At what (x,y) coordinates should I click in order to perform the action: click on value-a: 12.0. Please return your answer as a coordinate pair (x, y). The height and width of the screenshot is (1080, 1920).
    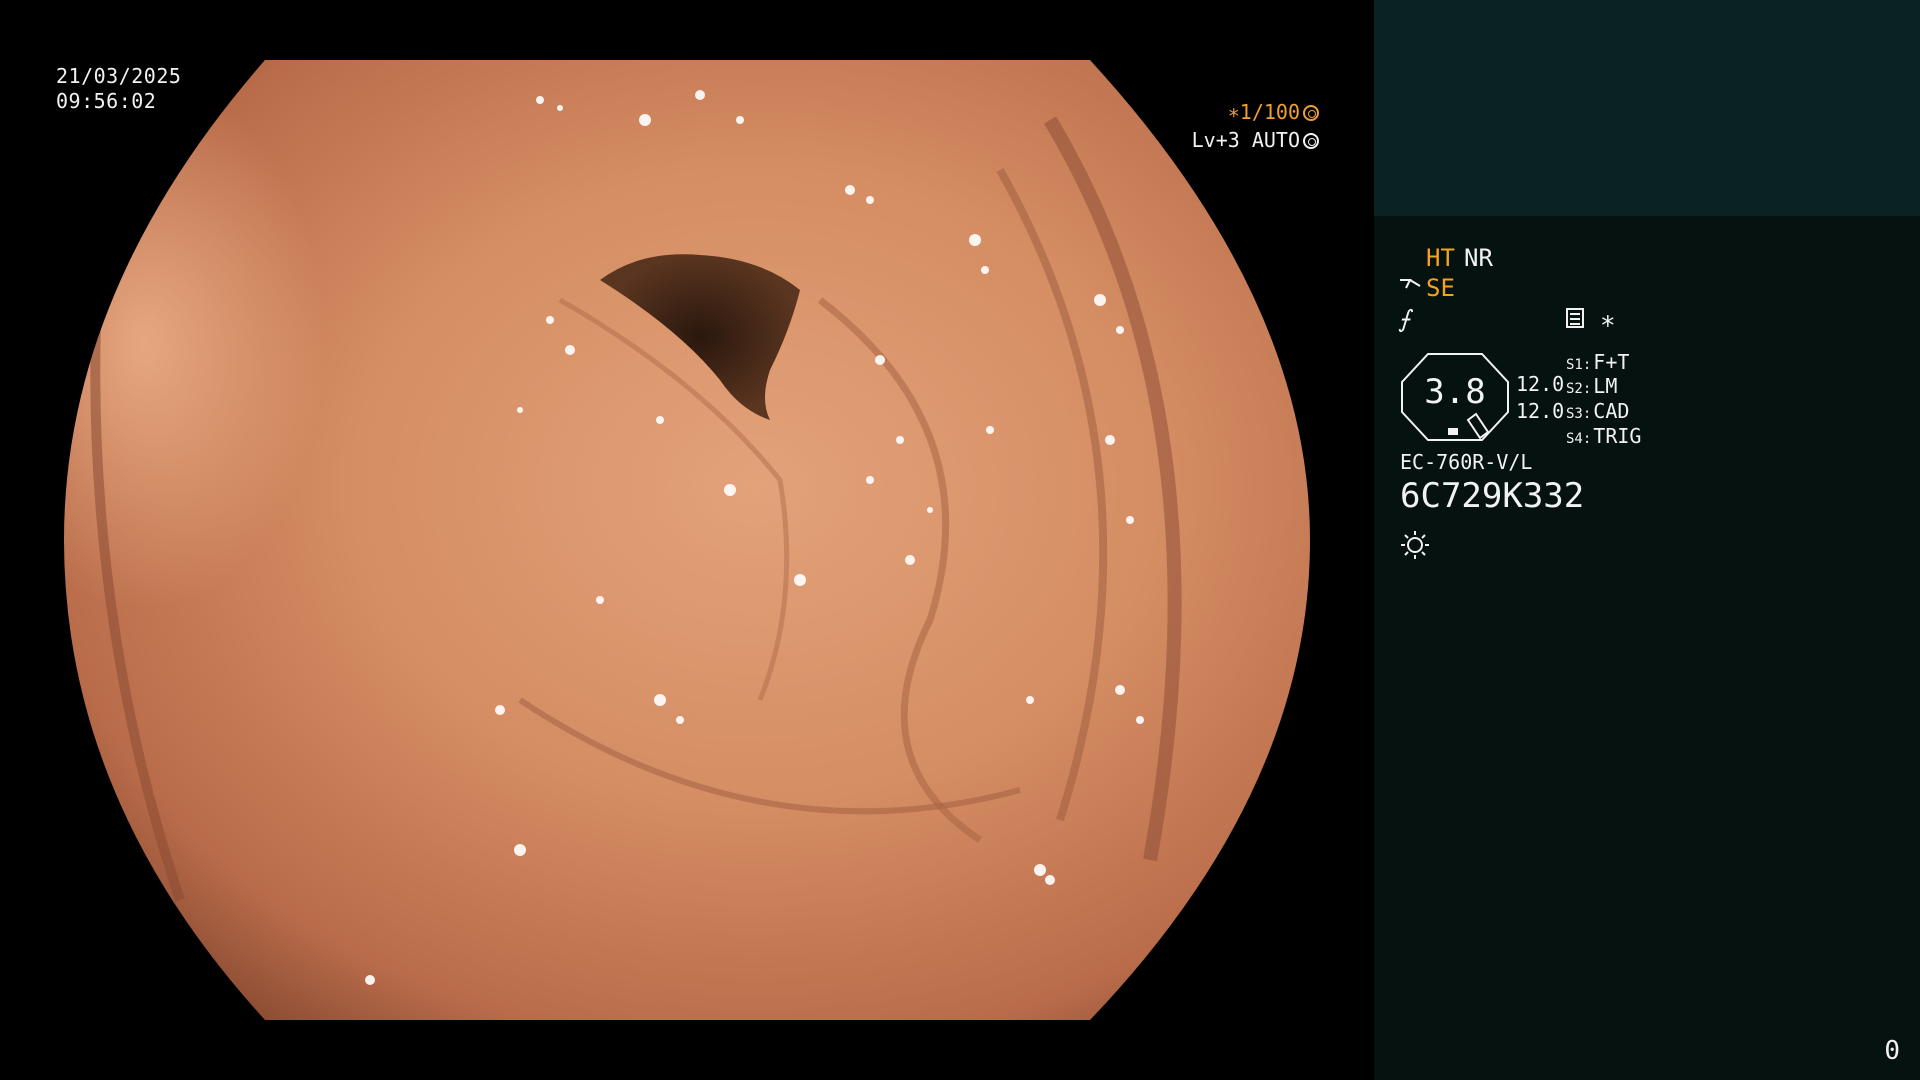
    Looking at the image, I should click on (1540, 384).